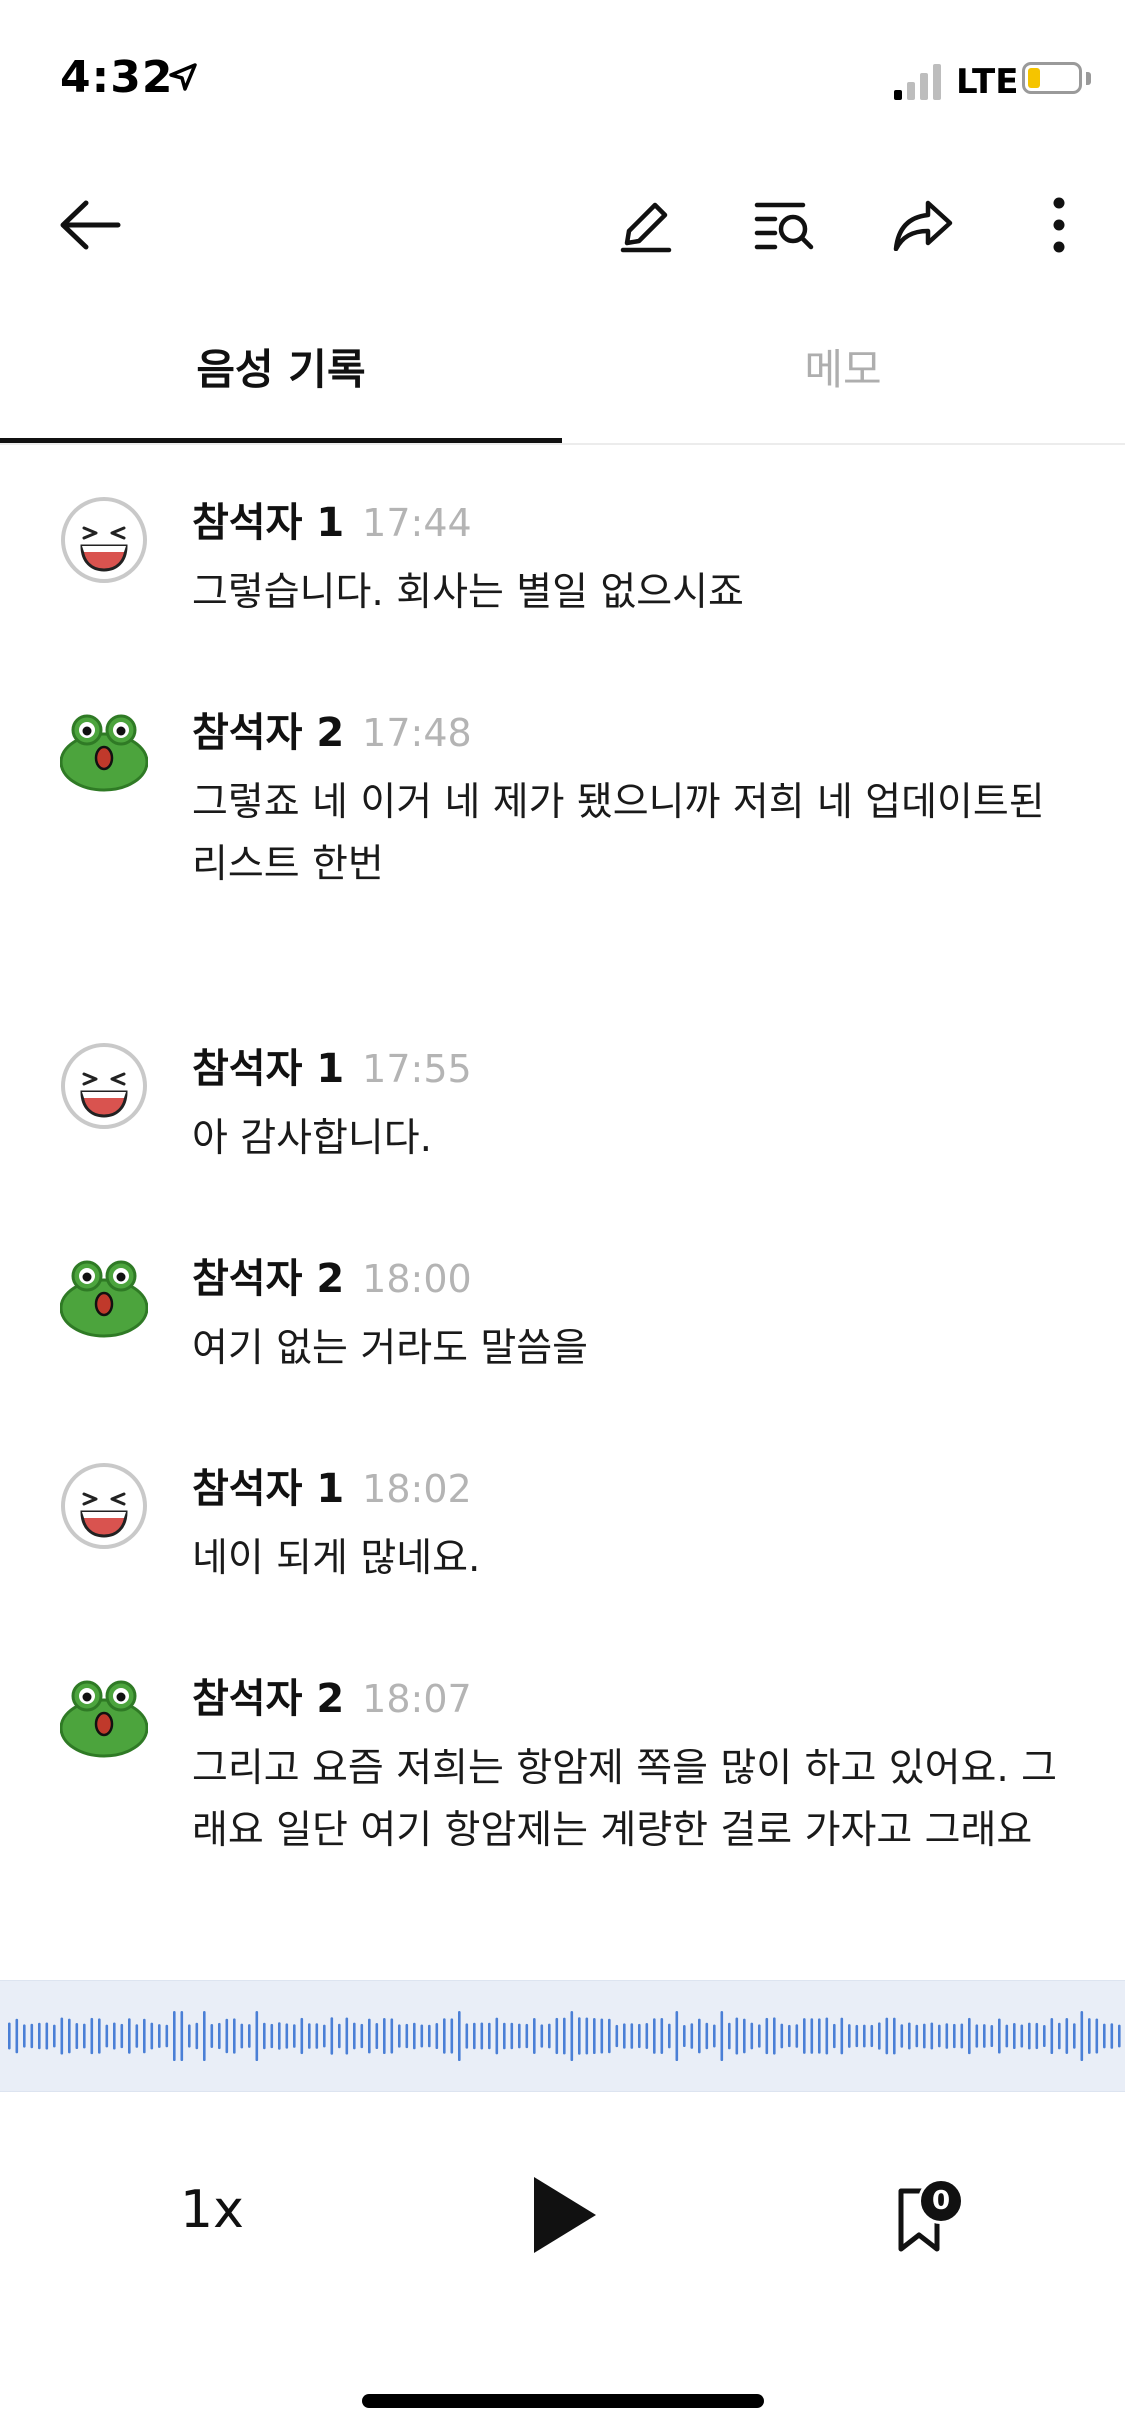  I want to click on timestamp: 18:02, so click(417, 1489).